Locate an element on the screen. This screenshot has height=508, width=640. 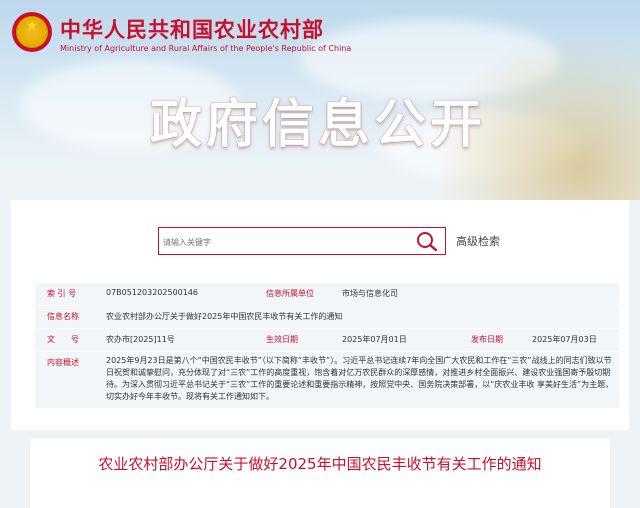
search-bar is located at coordinates (302, 241).